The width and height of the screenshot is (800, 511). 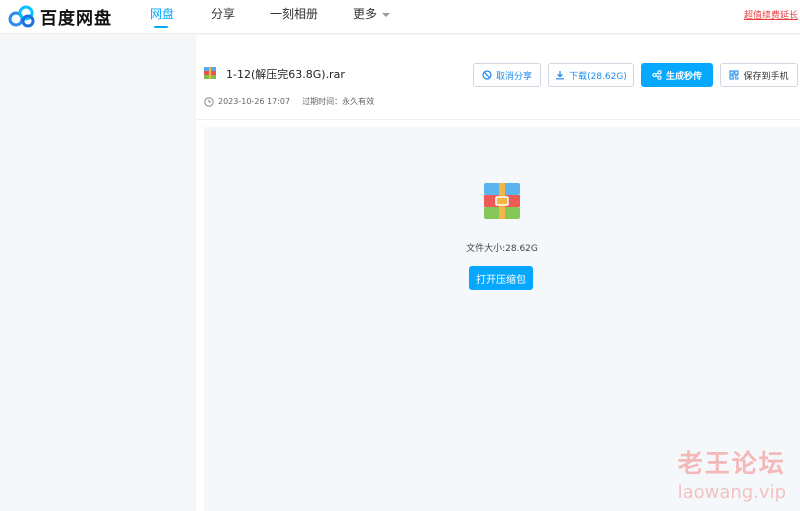 What do you see at coordinates (285, 74) in the screenshot?
I see `file-name: 1-12(解压完63.8G).rar` at bounding box center [285, 74].